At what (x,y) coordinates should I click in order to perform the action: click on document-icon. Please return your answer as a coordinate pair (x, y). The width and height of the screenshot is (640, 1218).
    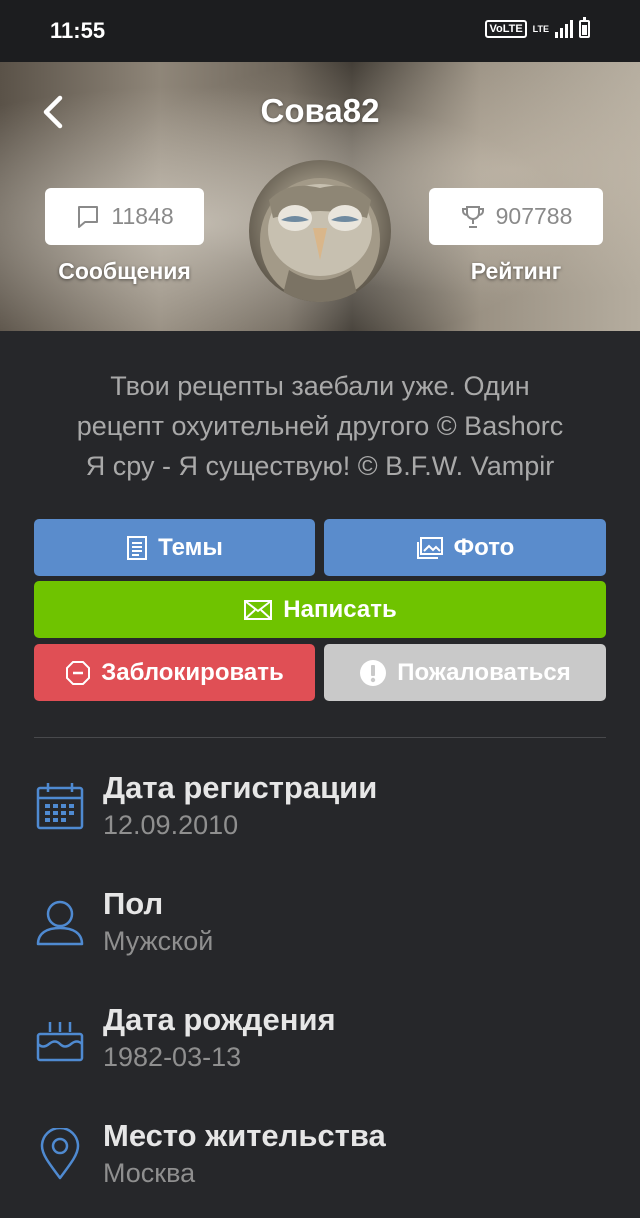
    Looking at the image, I should click on (137, 547).